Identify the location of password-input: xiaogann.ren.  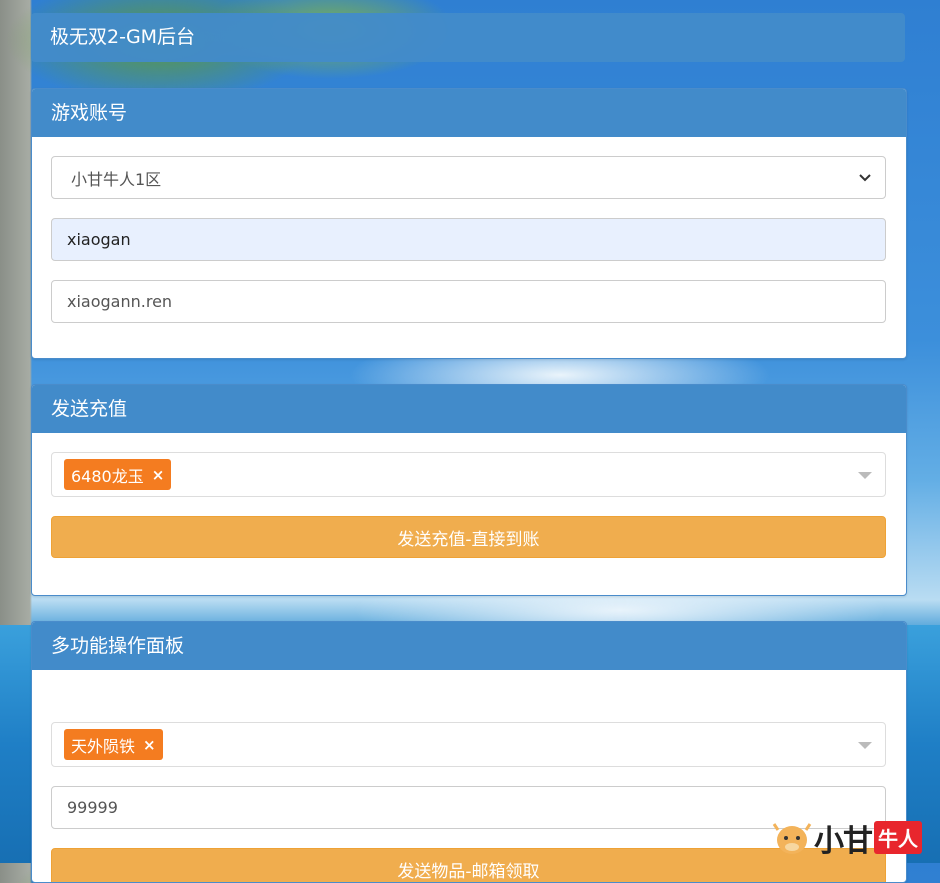
(468, 301).